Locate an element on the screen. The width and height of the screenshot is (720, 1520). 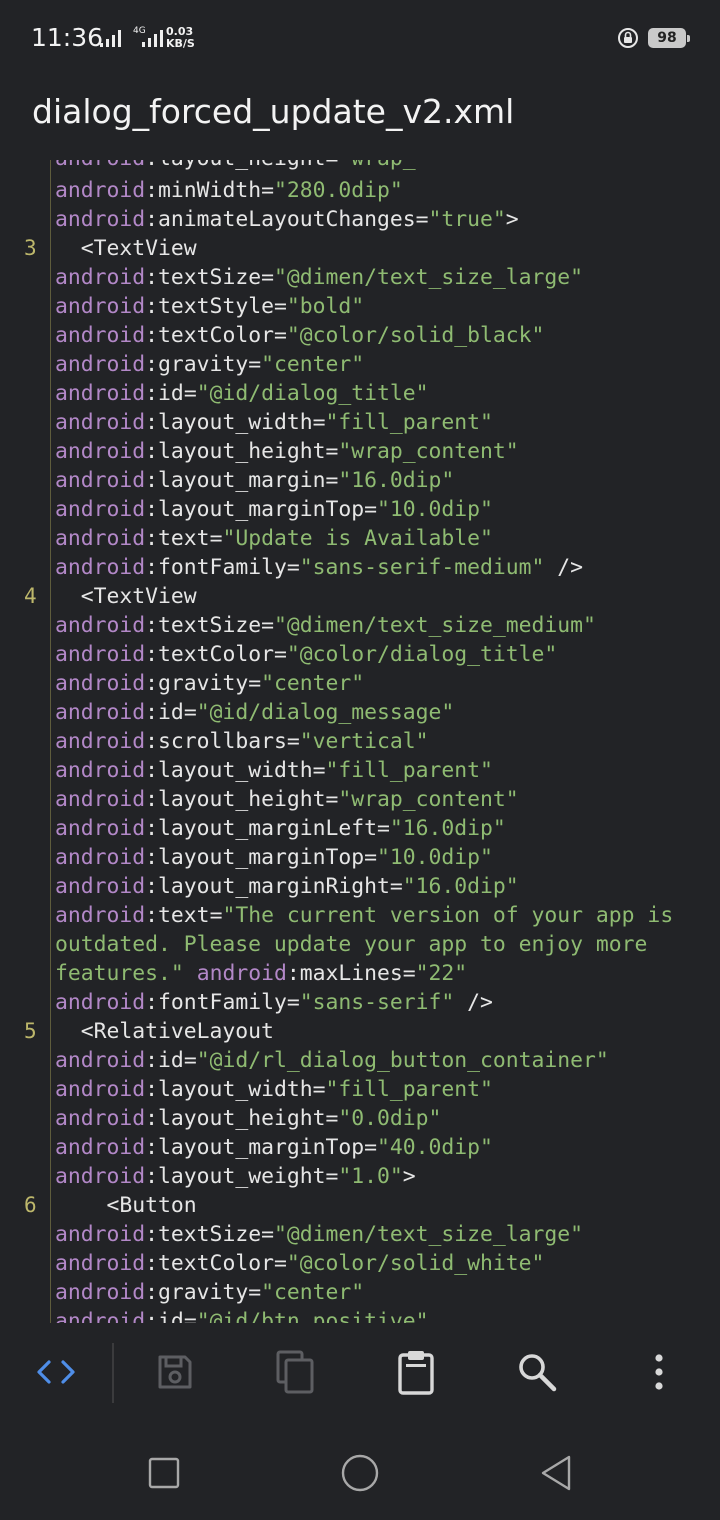
clipboard-icon is located at coordinates (416, 1372).